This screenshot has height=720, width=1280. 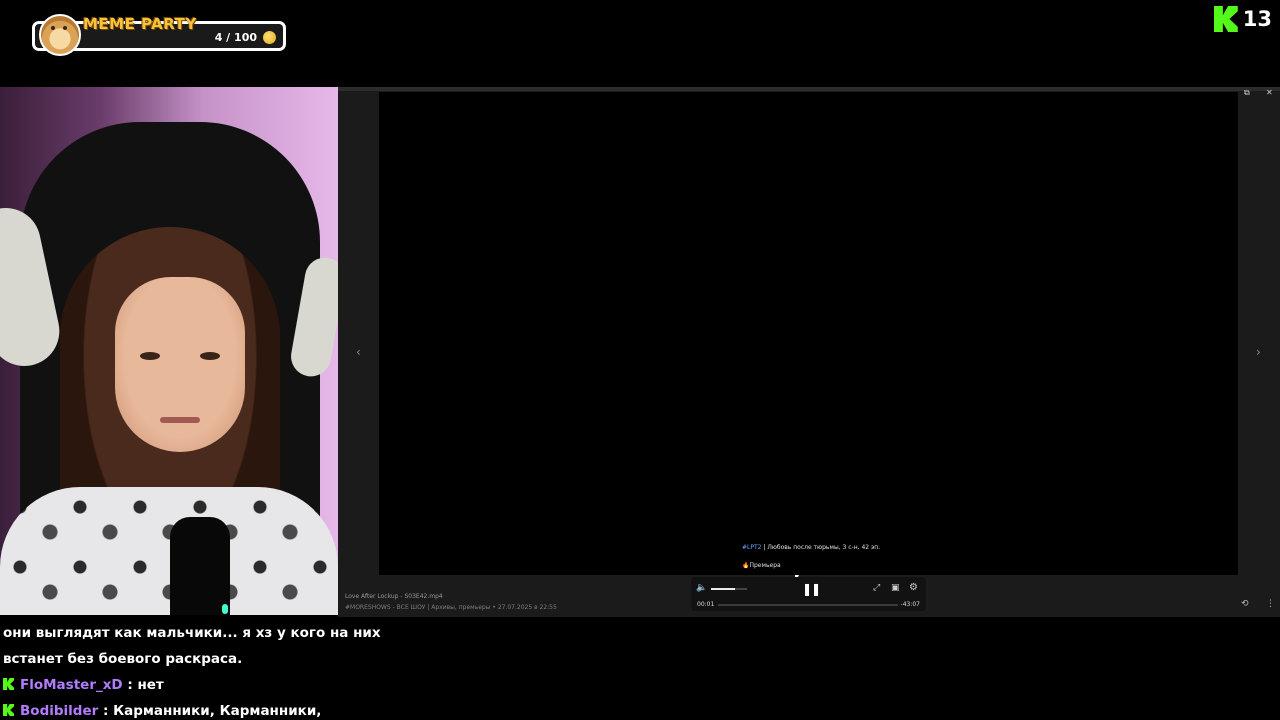 I want to click on mic-led, so click(x=225, y=609).